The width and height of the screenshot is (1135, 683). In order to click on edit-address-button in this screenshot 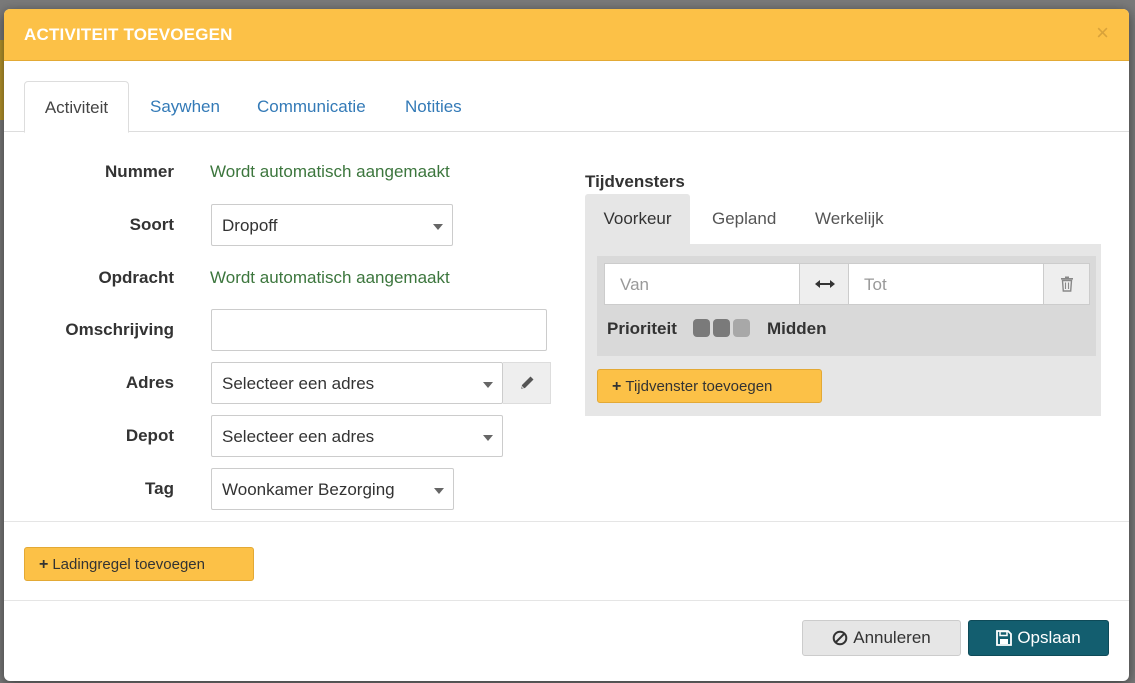, I will do `click(527, 383)`.